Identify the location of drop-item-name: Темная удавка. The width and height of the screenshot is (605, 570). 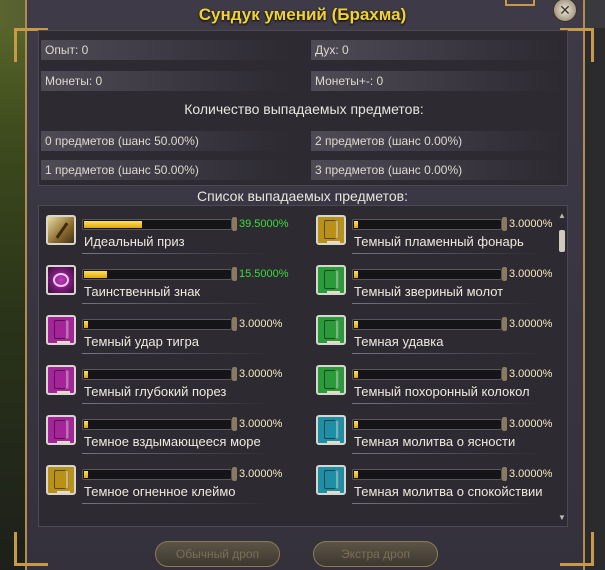
(399, 341).